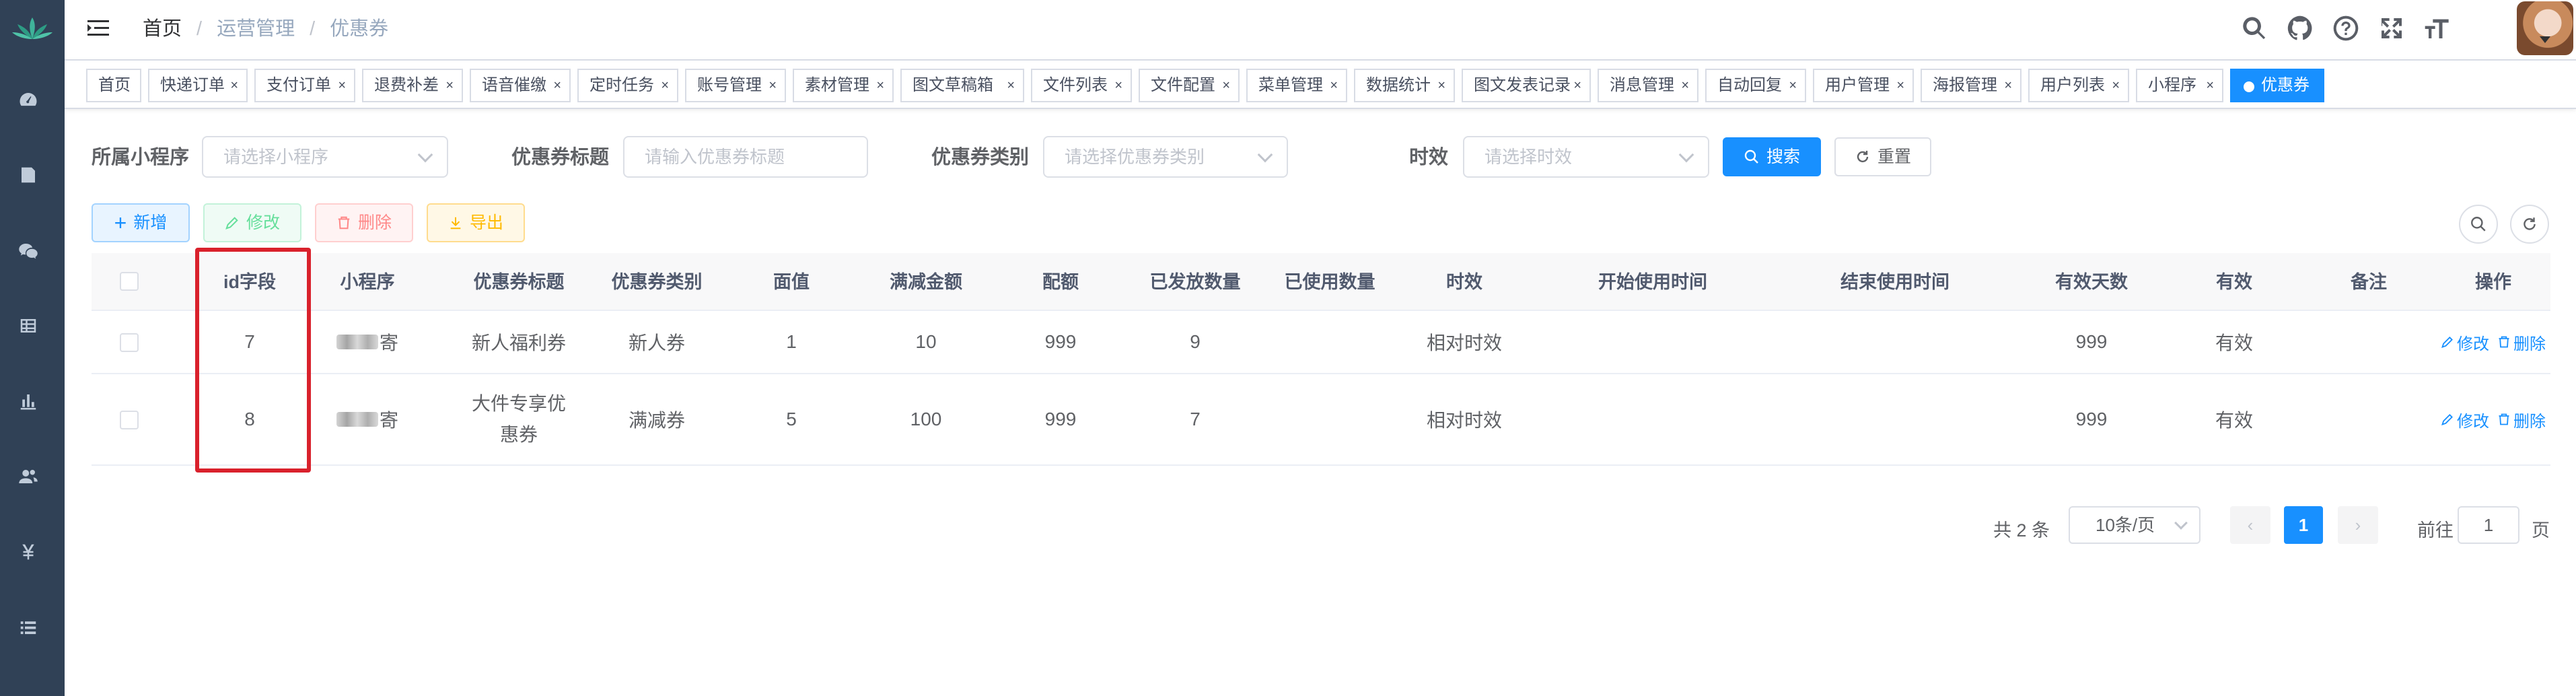  Describe the element at coordinates (2179, 86) in the screenshot. I see `tag-item: 小程序 ×` at that location.